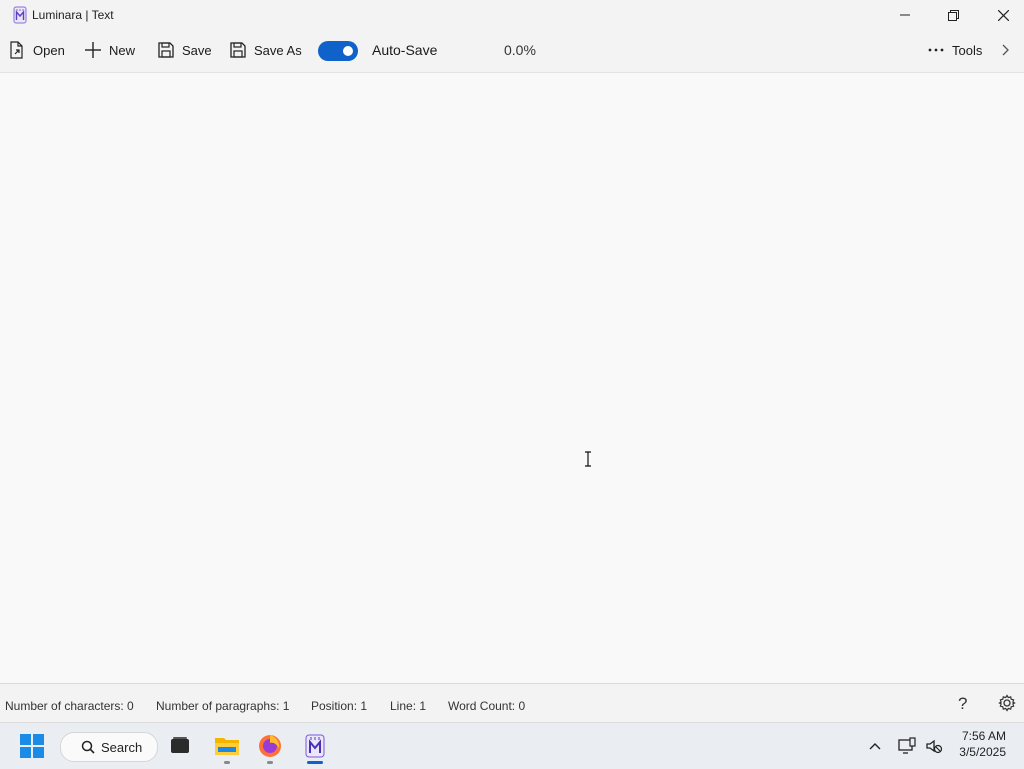 This screenshot has width=1024, height=769. I want to click on windows-logo-icon, so click(32, 746).